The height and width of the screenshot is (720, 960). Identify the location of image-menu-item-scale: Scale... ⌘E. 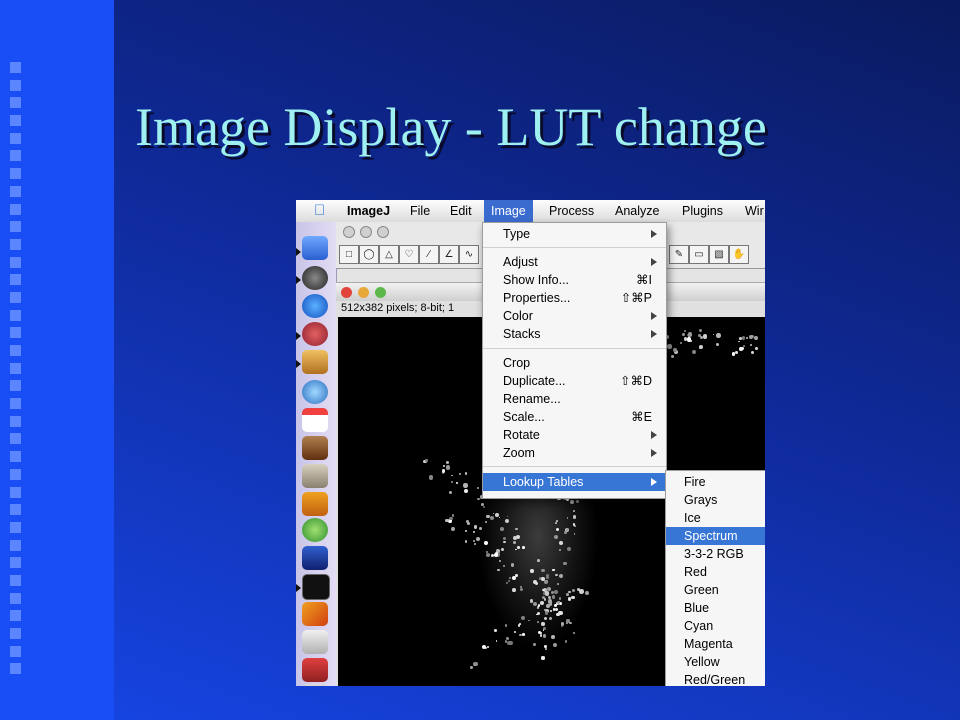
(574, 417).